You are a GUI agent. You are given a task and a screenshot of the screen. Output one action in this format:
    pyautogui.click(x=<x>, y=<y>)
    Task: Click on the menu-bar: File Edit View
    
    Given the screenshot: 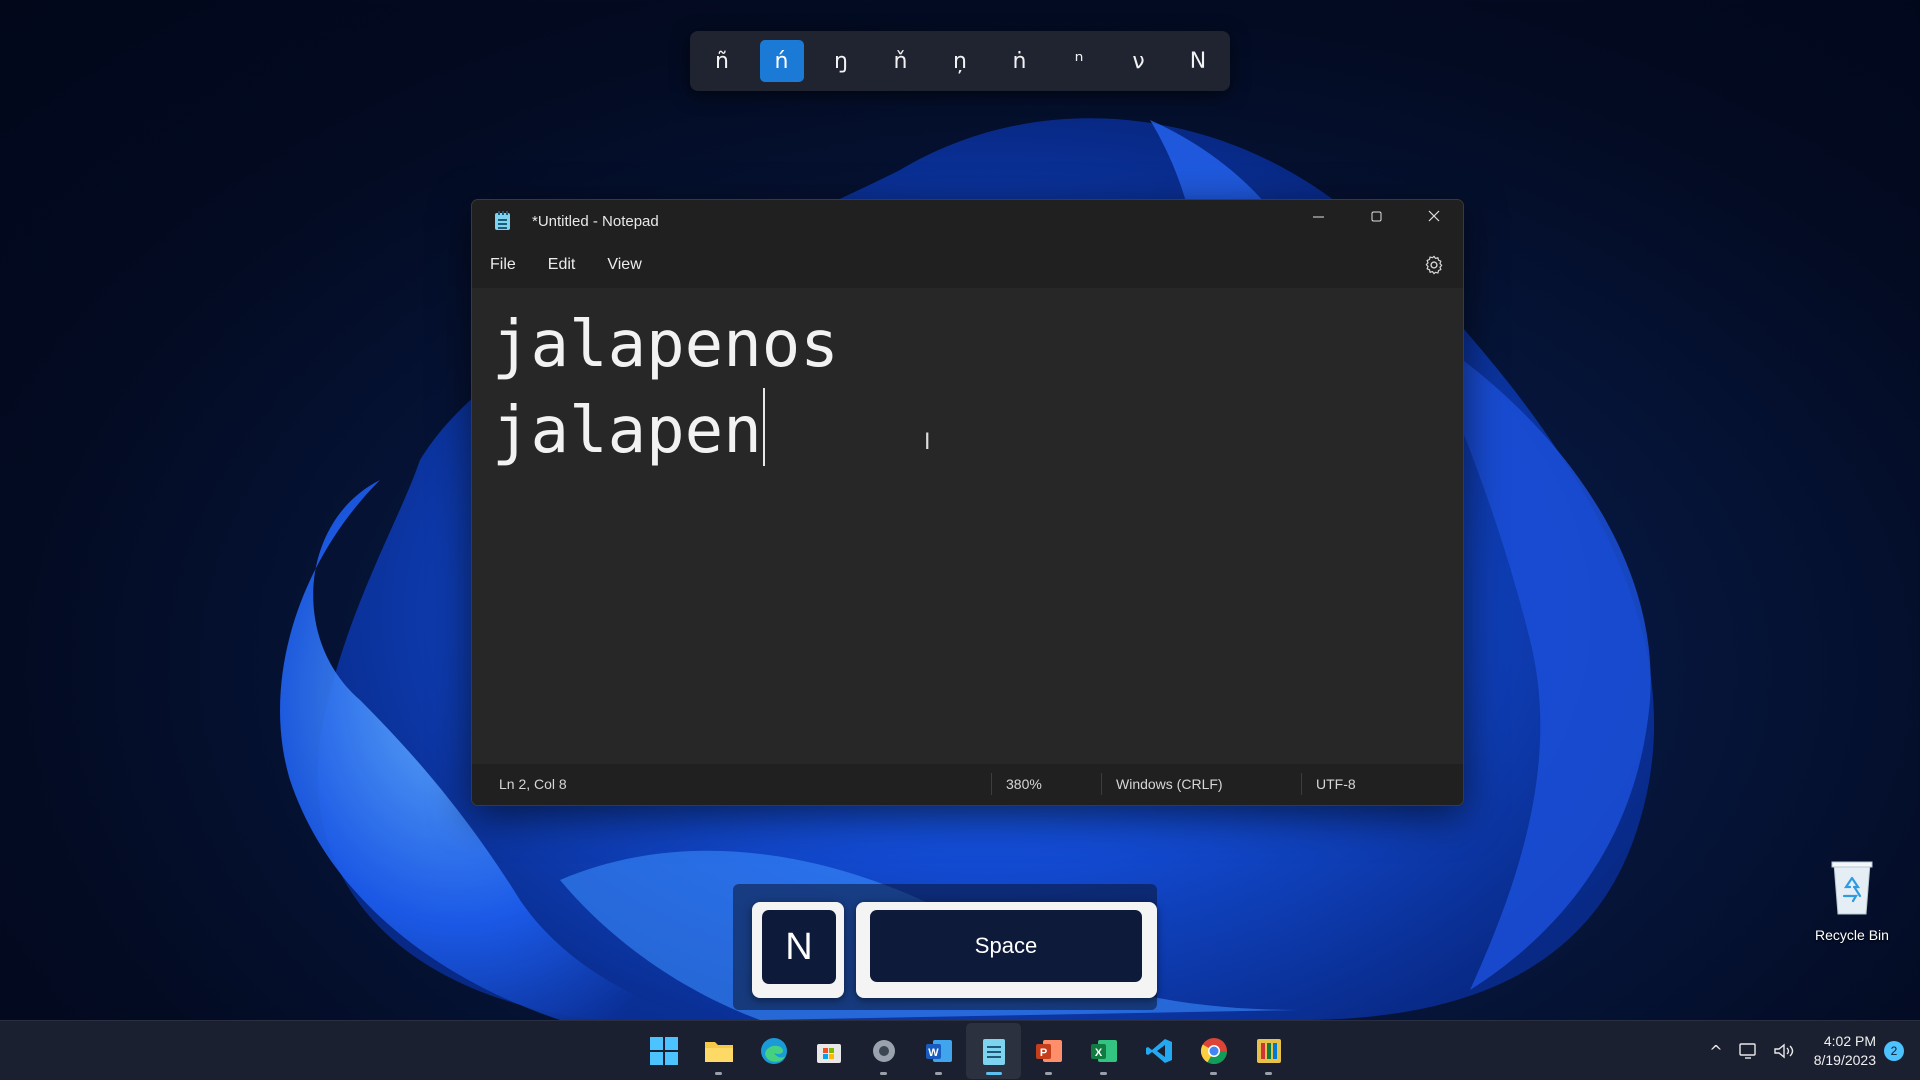 What is the action you would take?
    pyautogui.click(x=967, y=265)
    